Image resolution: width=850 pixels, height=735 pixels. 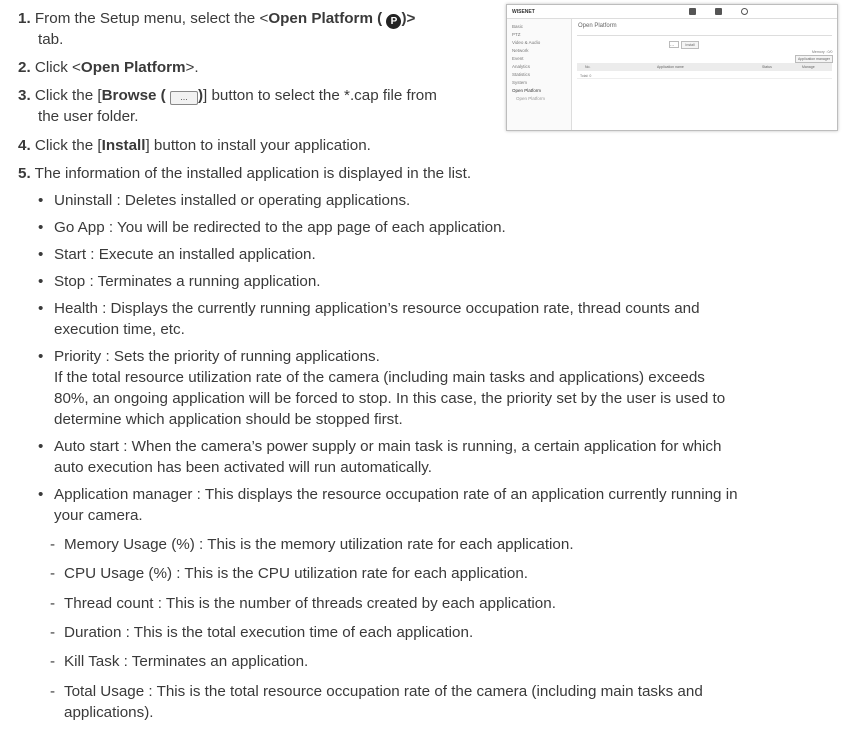 What do you see at coordinates (133, 95) in the screenshot?
I see `step-bold: Browse (` at bounding box center [133, 95].